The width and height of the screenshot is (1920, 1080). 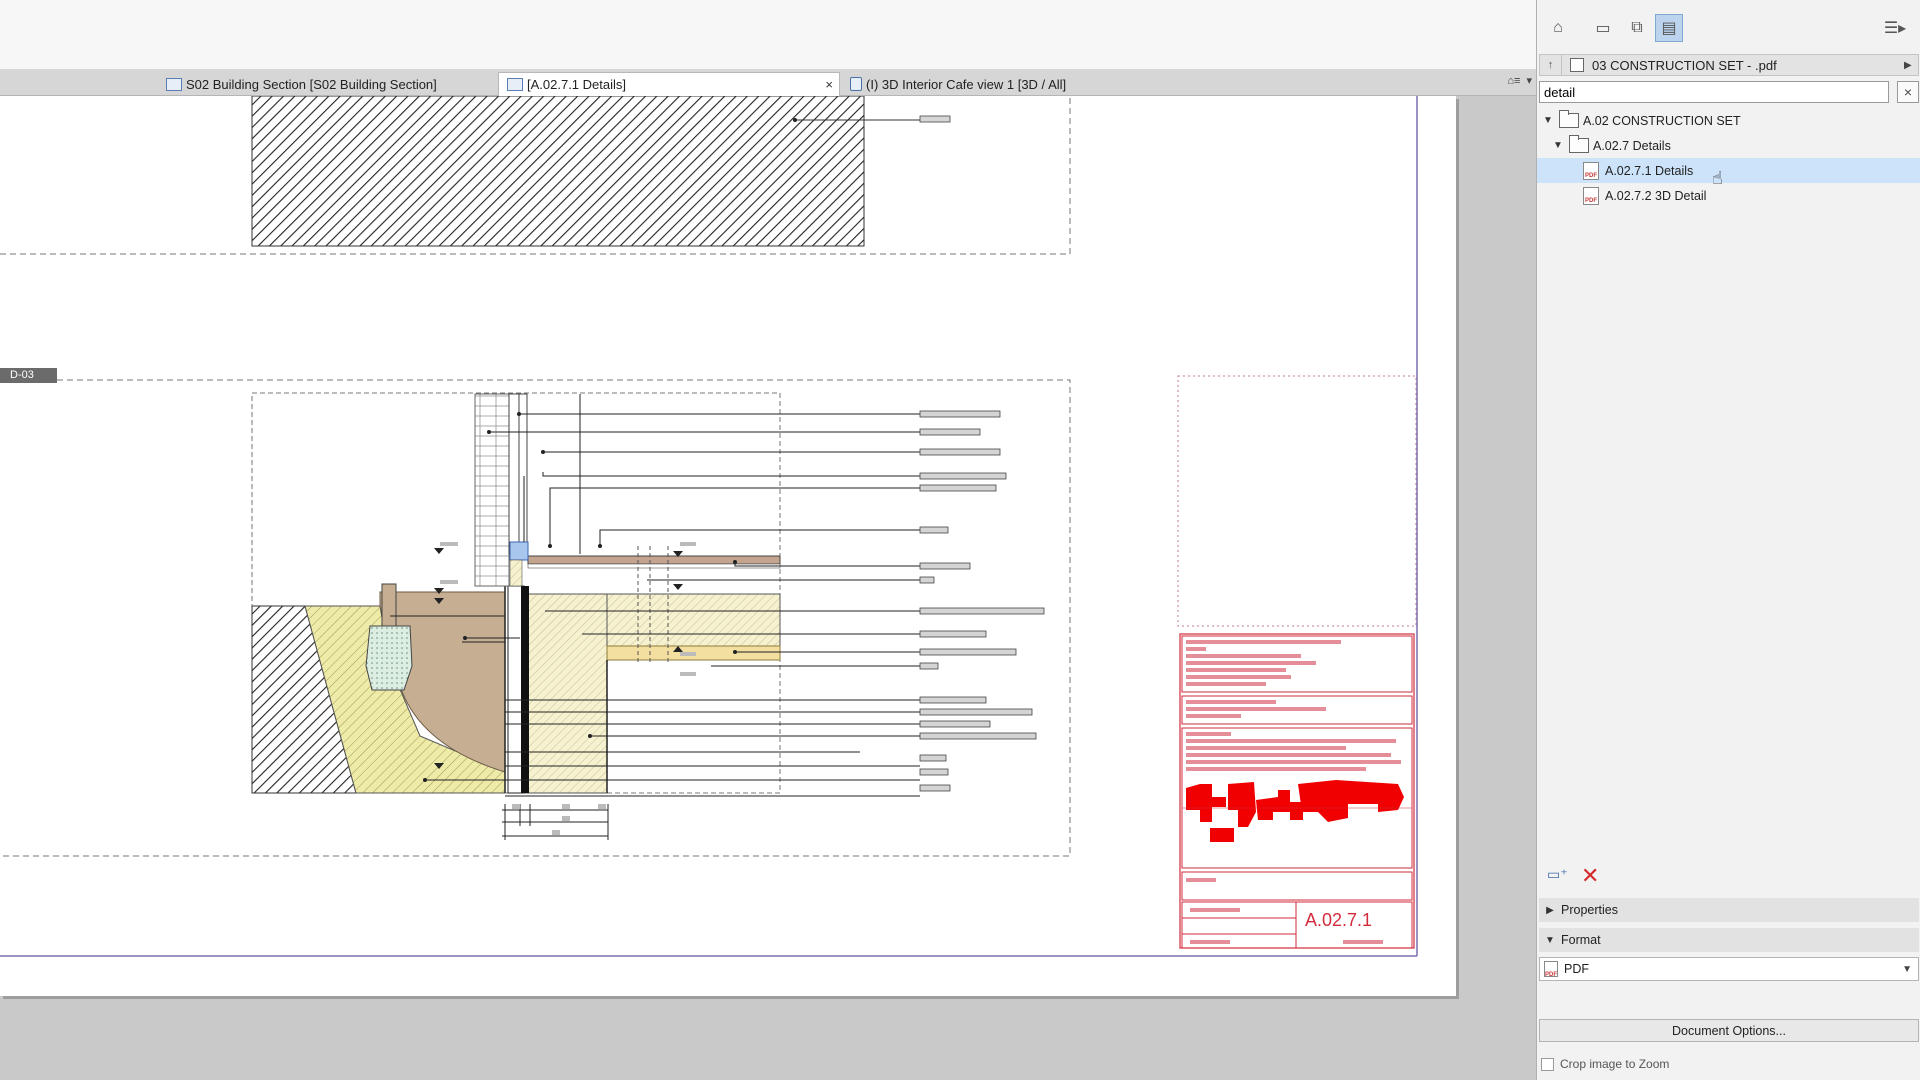 I want to click on layout-icon, so click(x=515, y=84).